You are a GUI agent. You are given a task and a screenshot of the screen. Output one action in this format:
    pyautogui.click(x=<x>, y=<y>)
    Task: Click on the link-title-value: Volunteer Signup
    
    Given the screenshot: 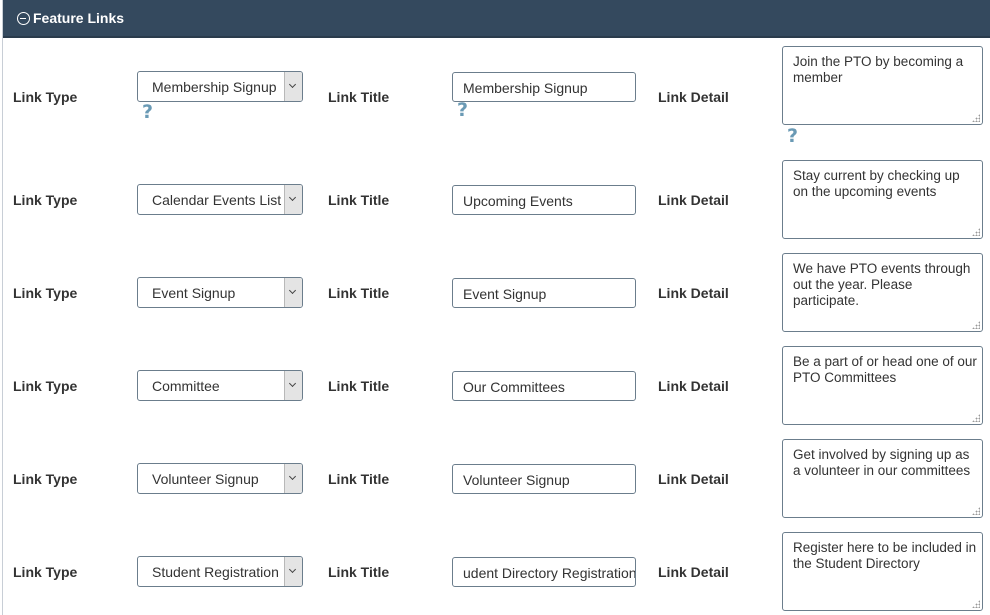 What is the action you would take?
    pyautogui.click(x=516, y=480)
    